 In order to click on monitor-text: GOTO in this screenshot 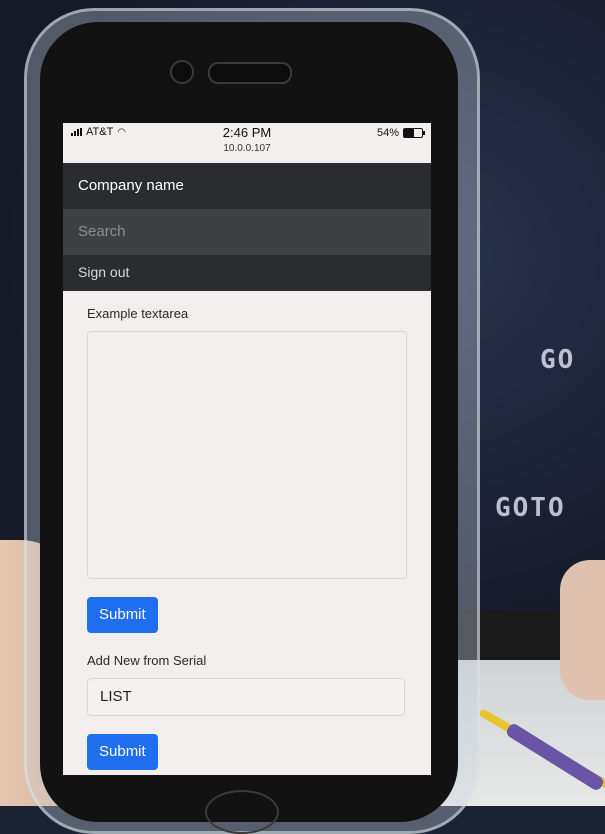, I will do `click(530, 508)`.